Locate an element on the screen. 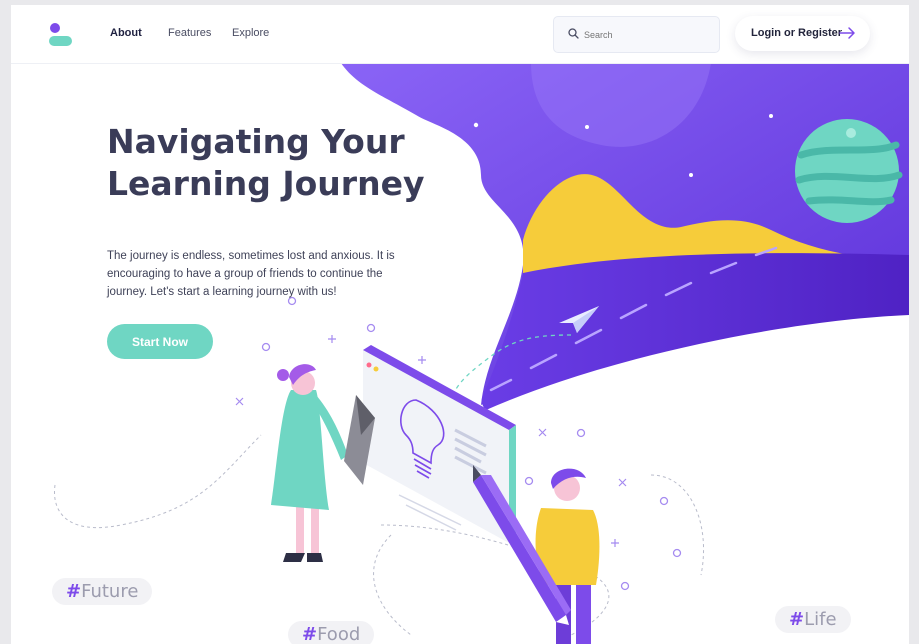  tag-life: #Life is located at coordinates (813, 619).